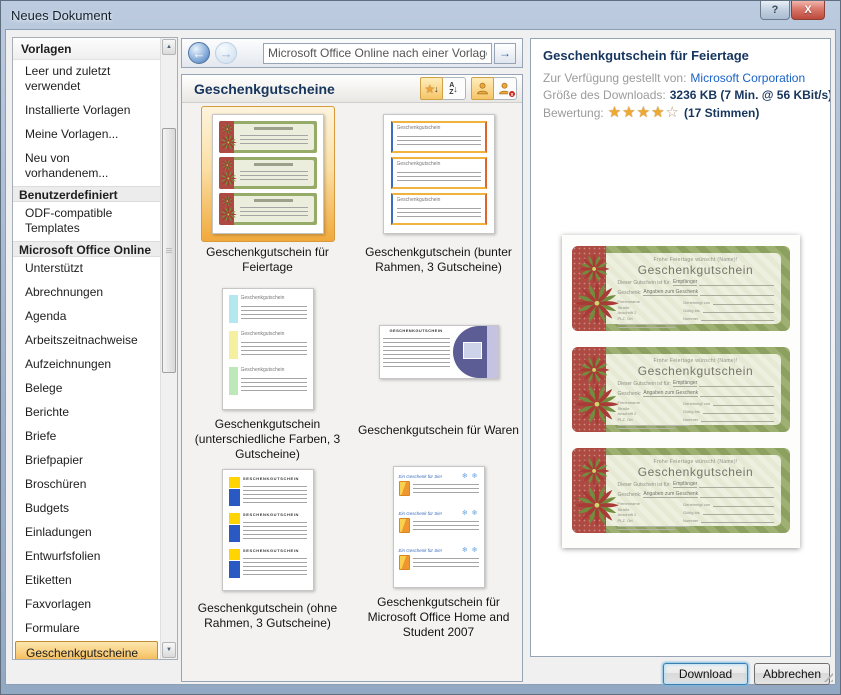 The image size is (841, 695). What do you see at coordinates (86, 650) in the screenshot?
I see `sidebar-item-geschenkgutscheine: Geschenkgutscheine` at bounding box center [86, 650].